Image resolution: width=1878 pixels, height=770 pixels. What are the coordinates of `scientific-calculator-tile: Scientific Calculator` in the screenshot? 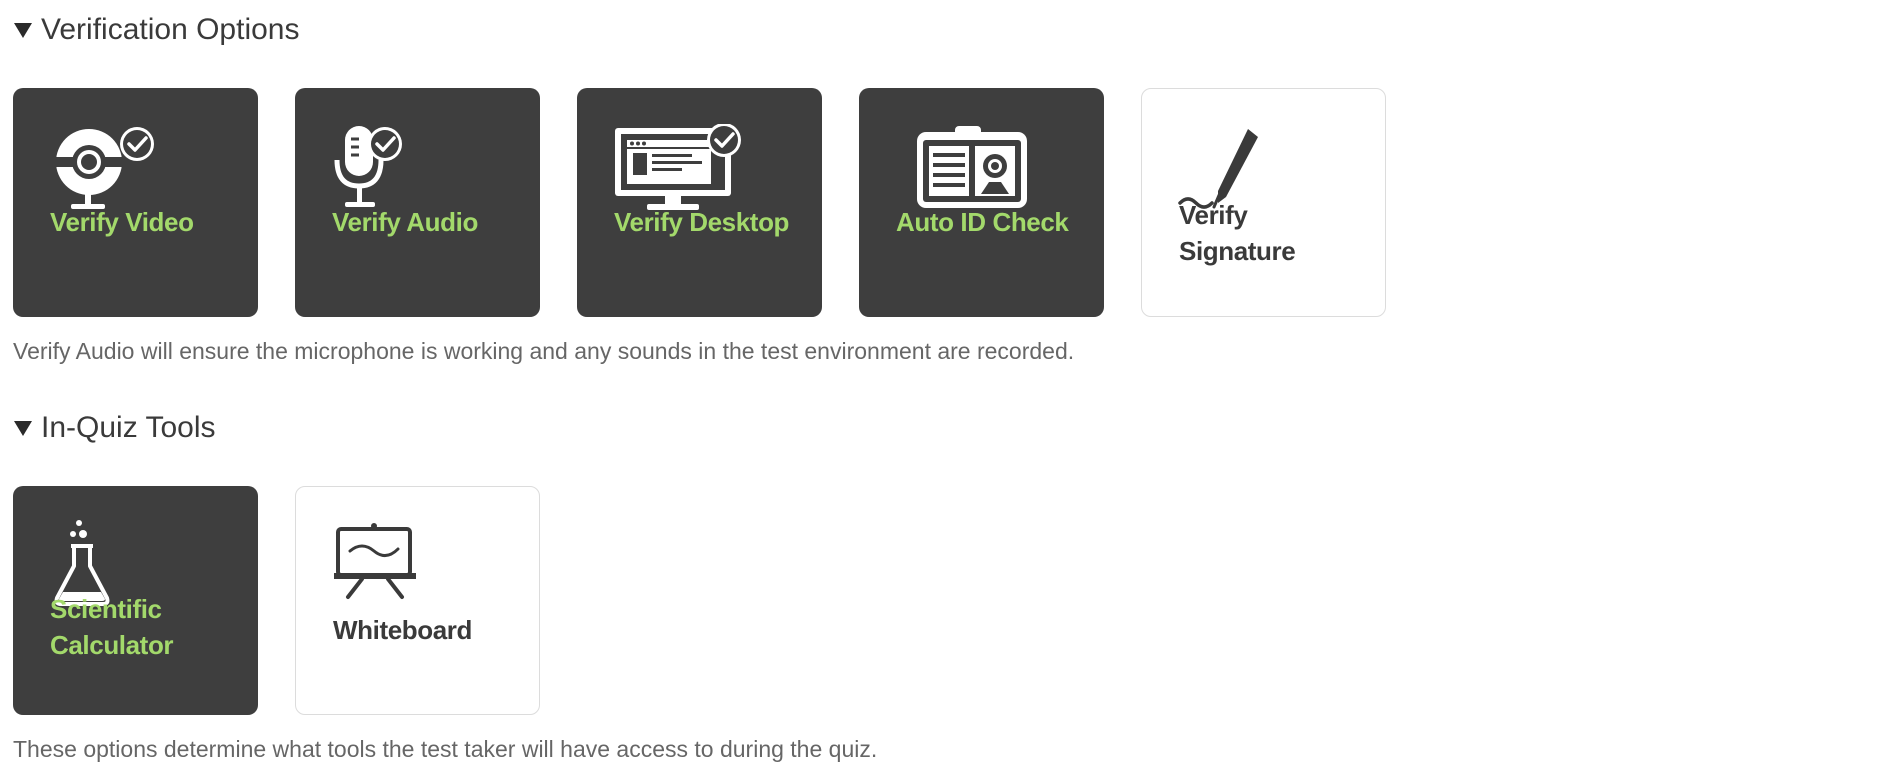 It's located at (135, 600).